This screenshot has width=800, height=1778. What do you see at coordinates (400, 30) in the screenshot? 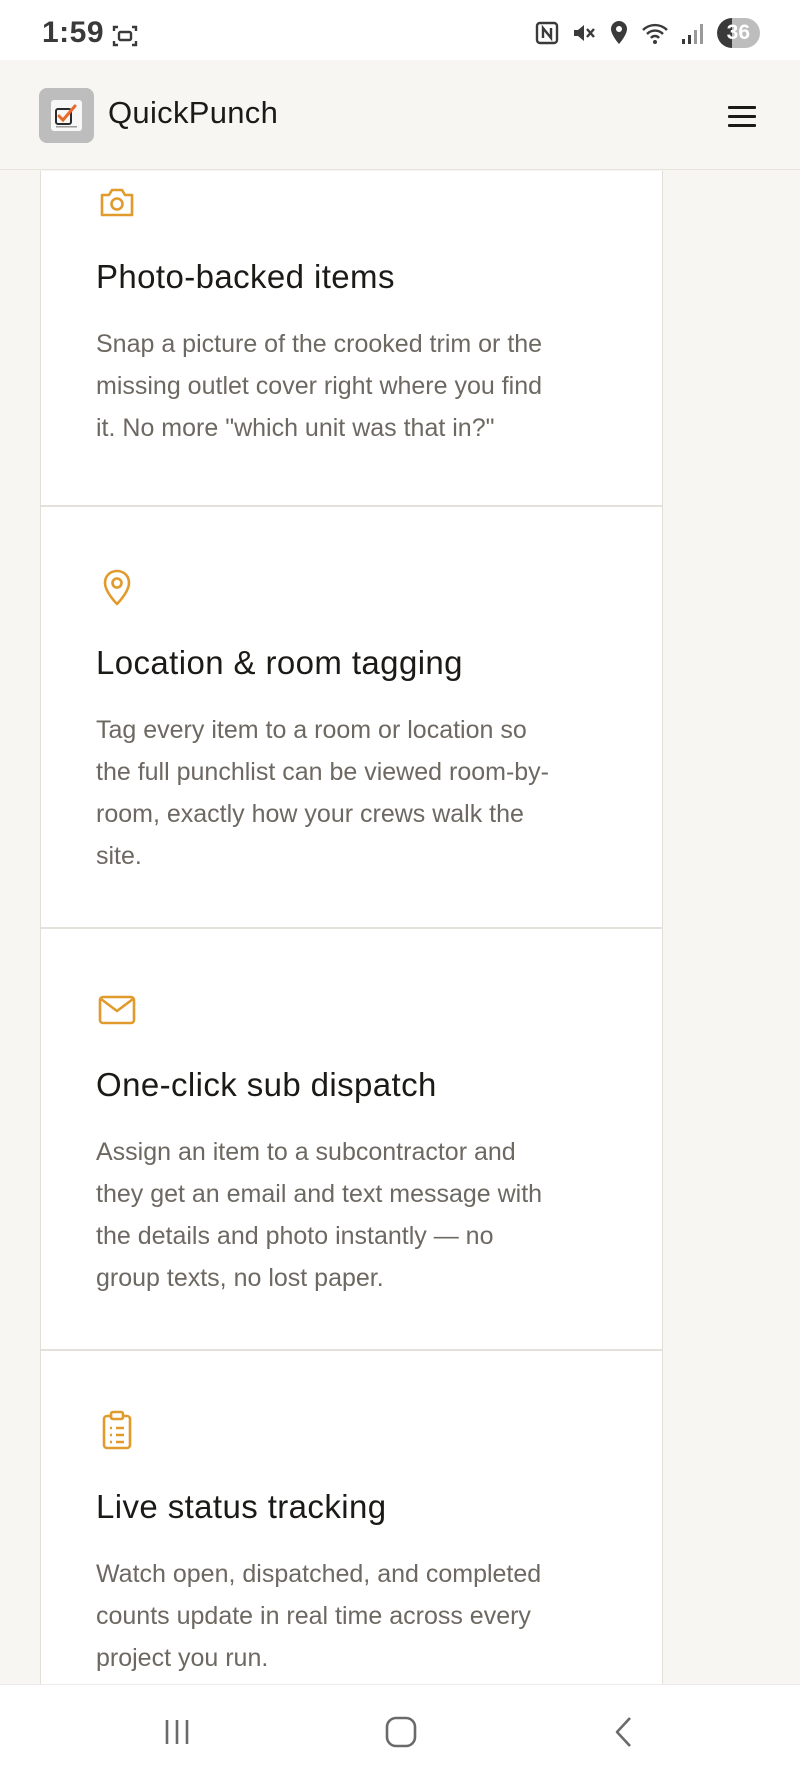
I see `status-bar: 1:59 36` at bounding box center [400, 30].